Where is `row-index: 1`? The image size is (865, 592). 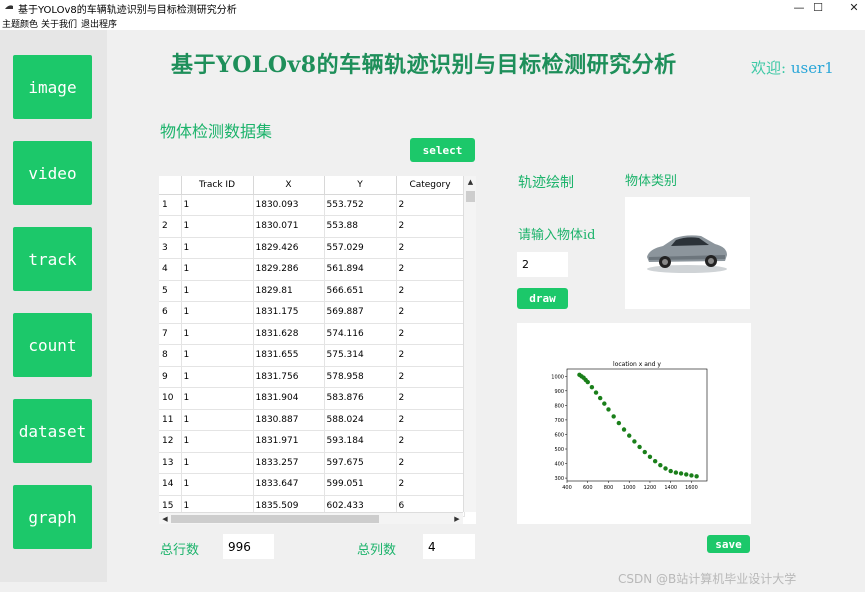
row-index: 1 is located at coordinates (170, 205).